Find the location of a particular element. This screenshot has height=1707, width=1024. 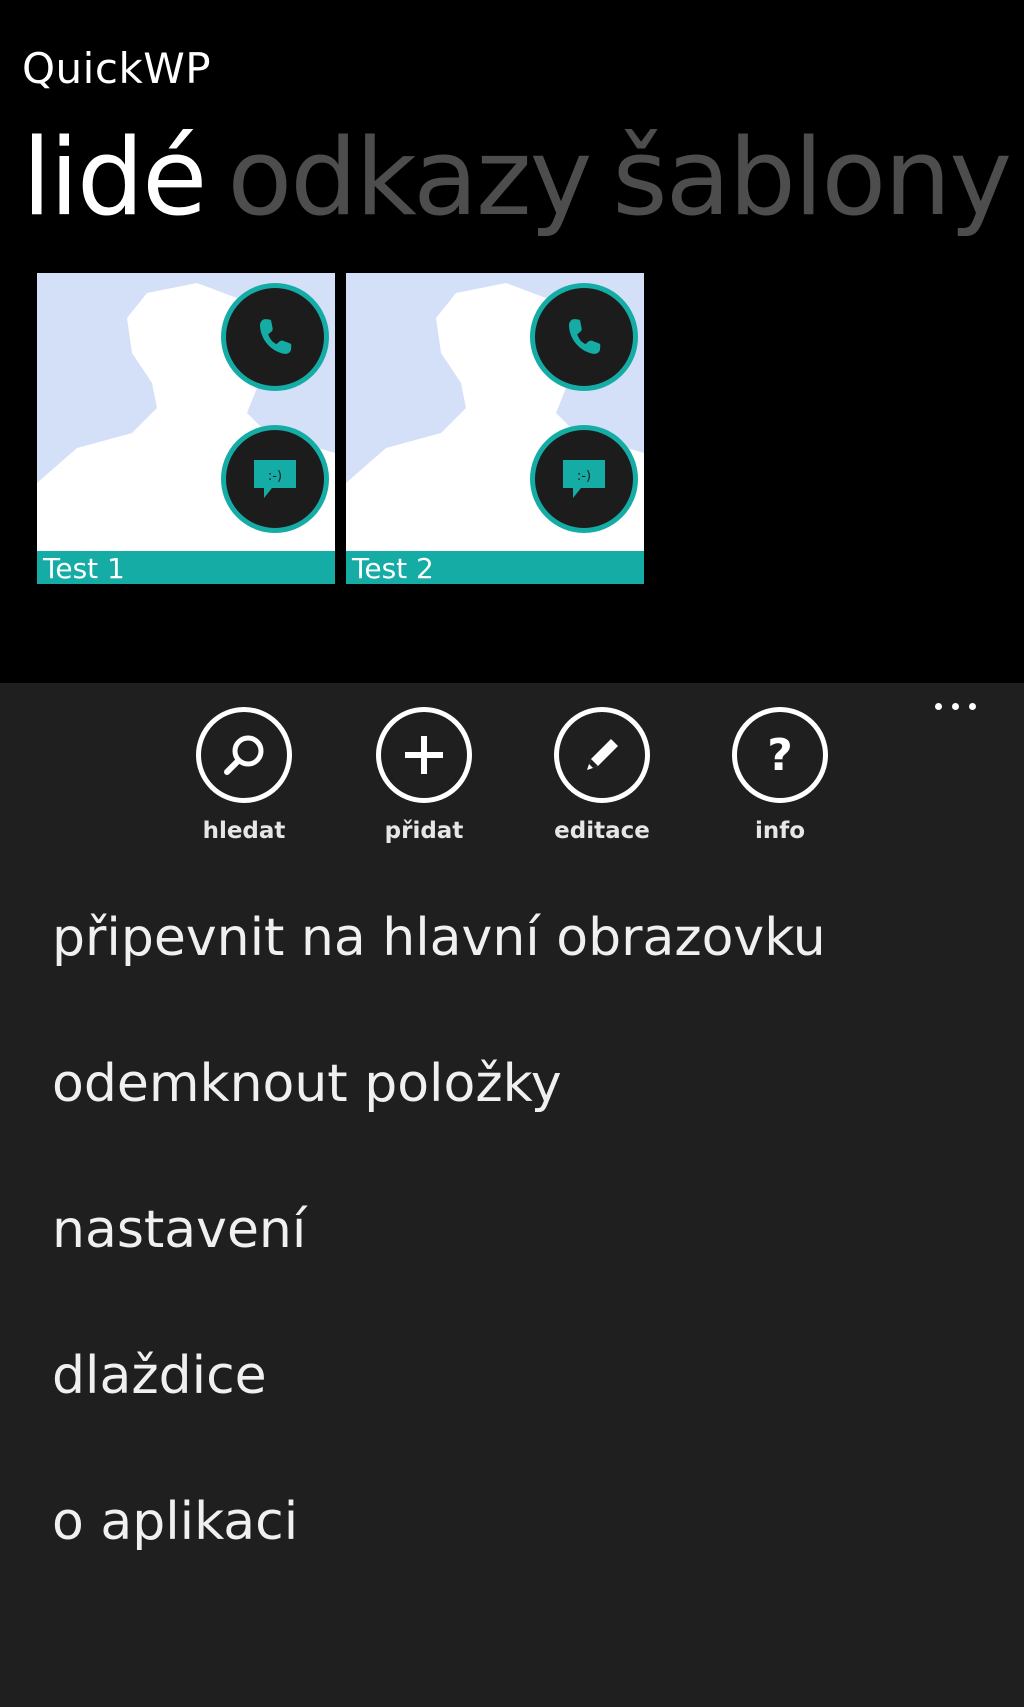

info-label: info is located at coordinates (780, 831).